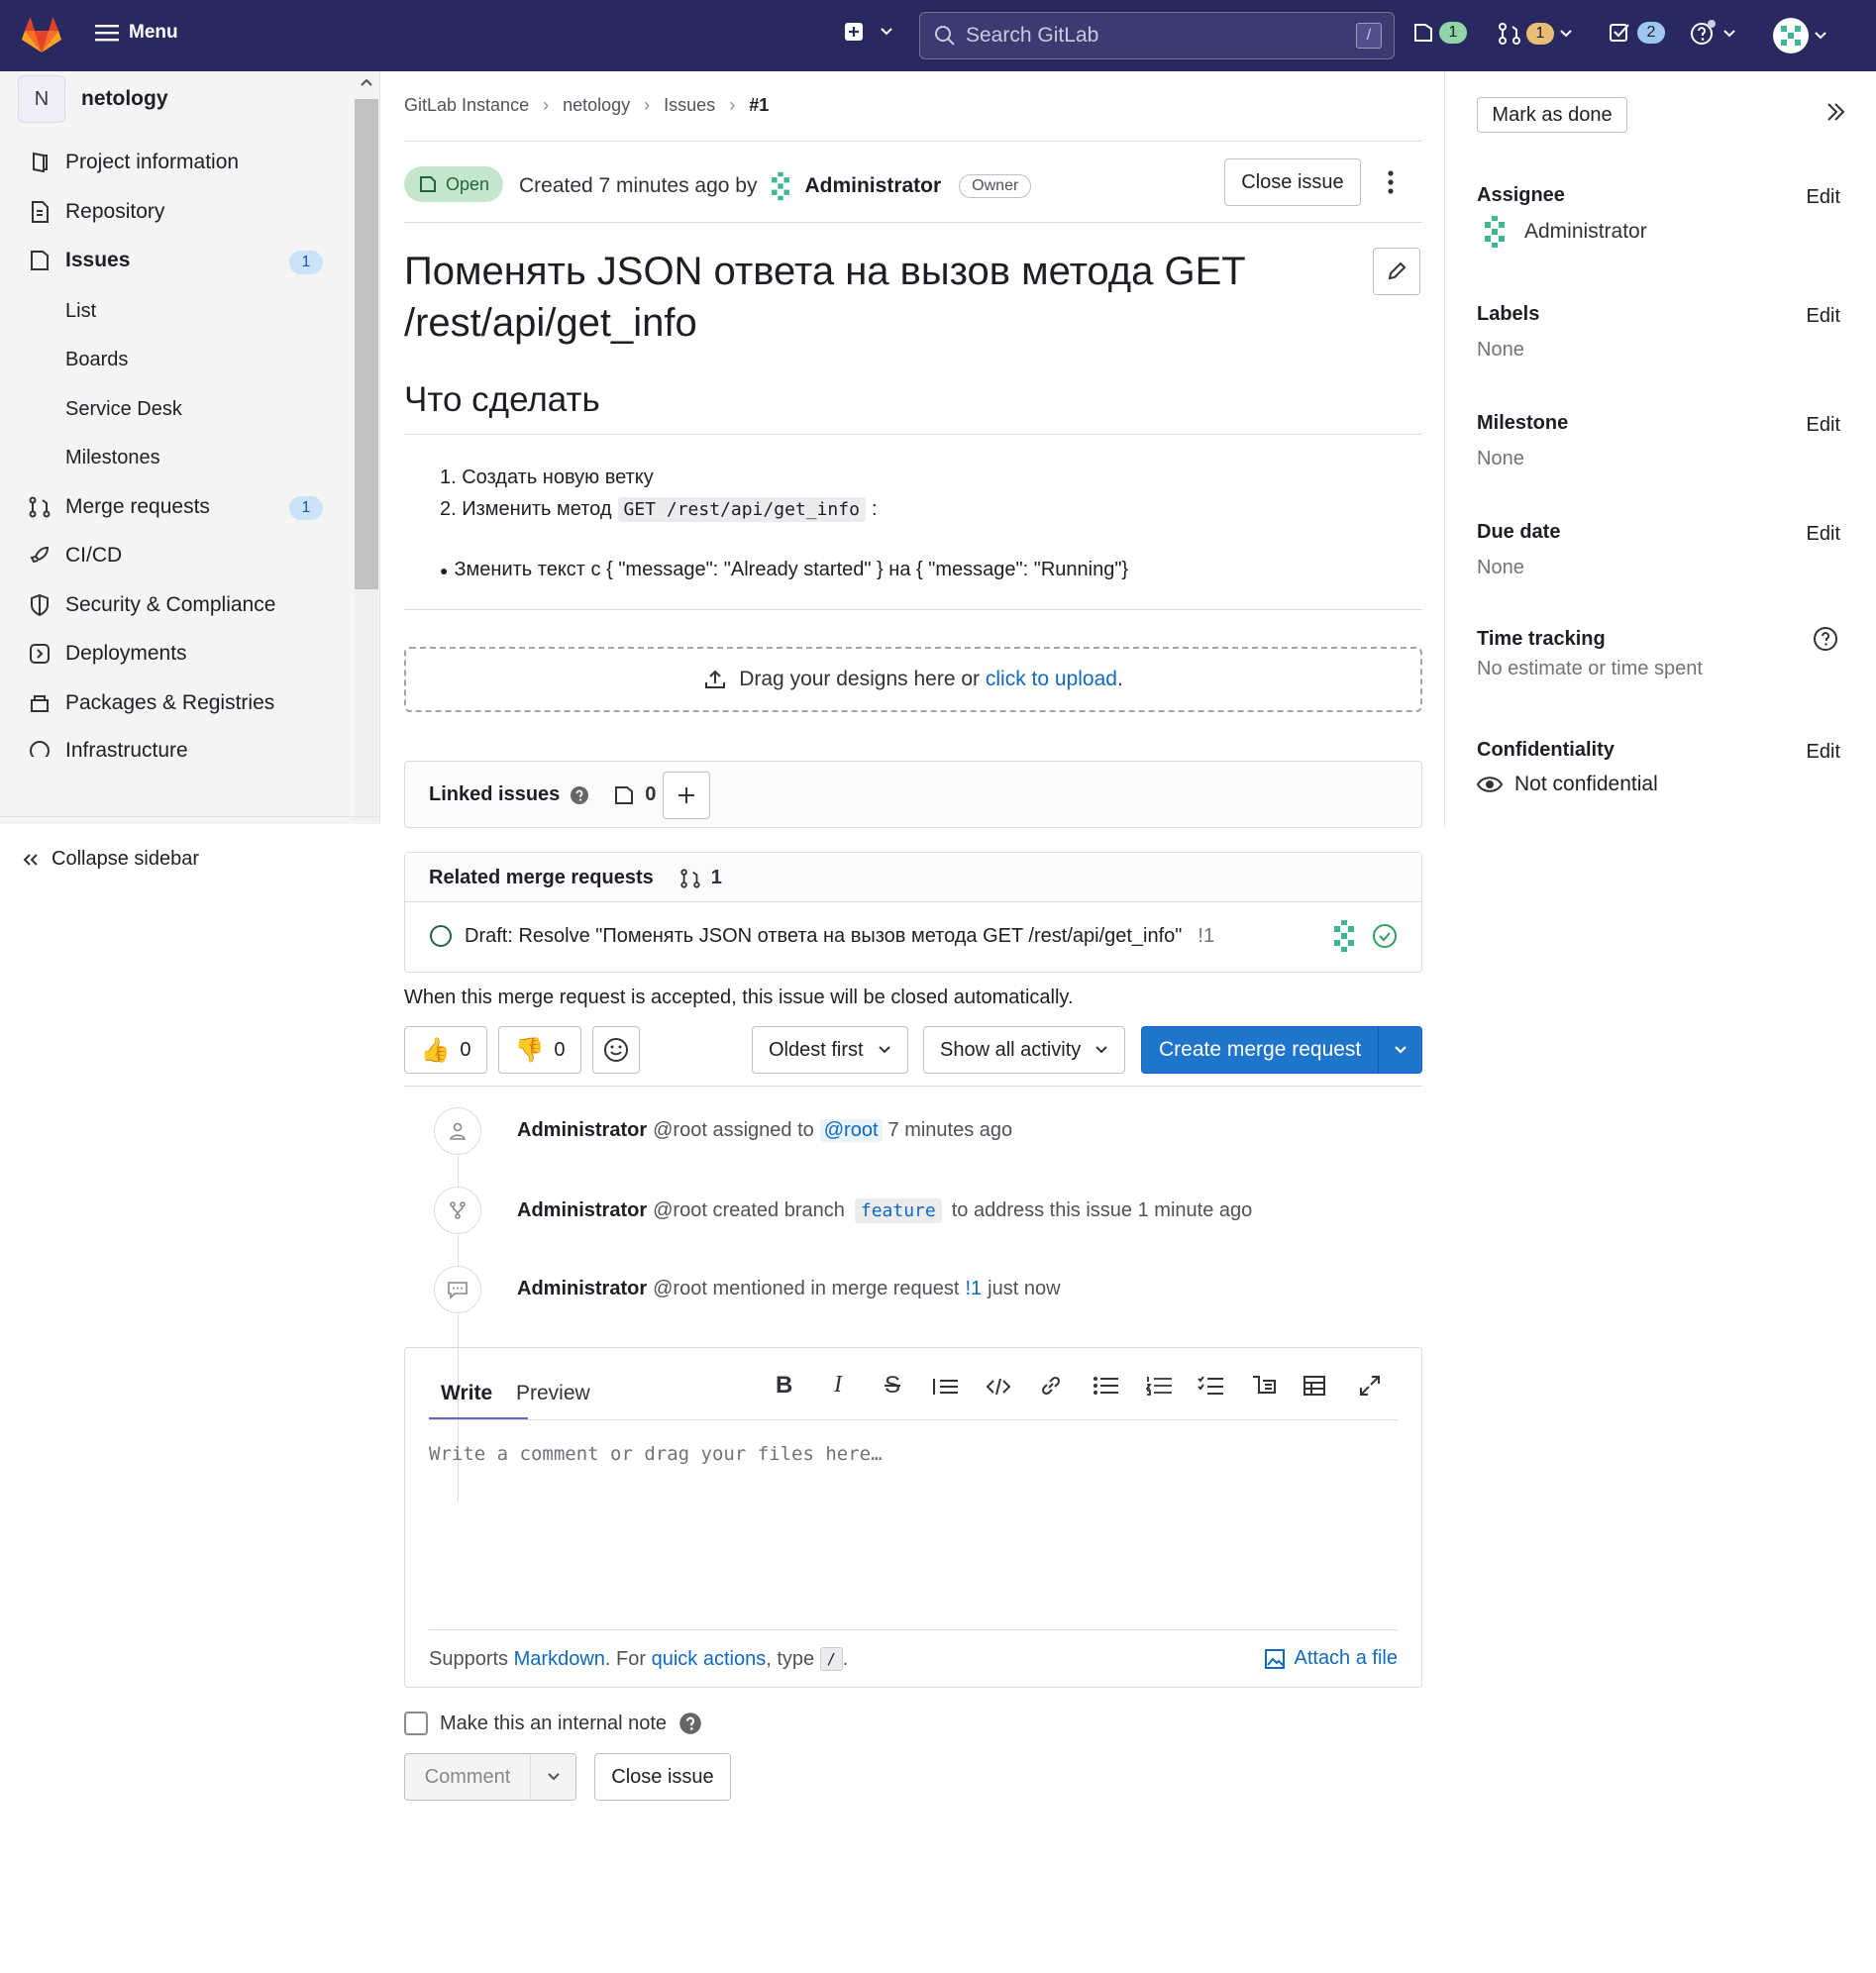  I want to click on sidebar-item-deployments: Deployments, so click(107, 654).